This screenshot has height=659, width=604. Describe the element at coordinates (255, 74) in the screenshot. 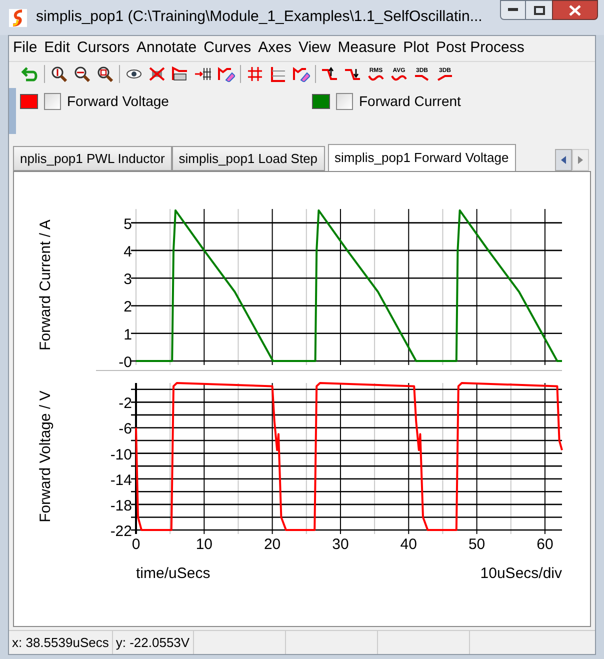

I see `grid-icon` at that location.